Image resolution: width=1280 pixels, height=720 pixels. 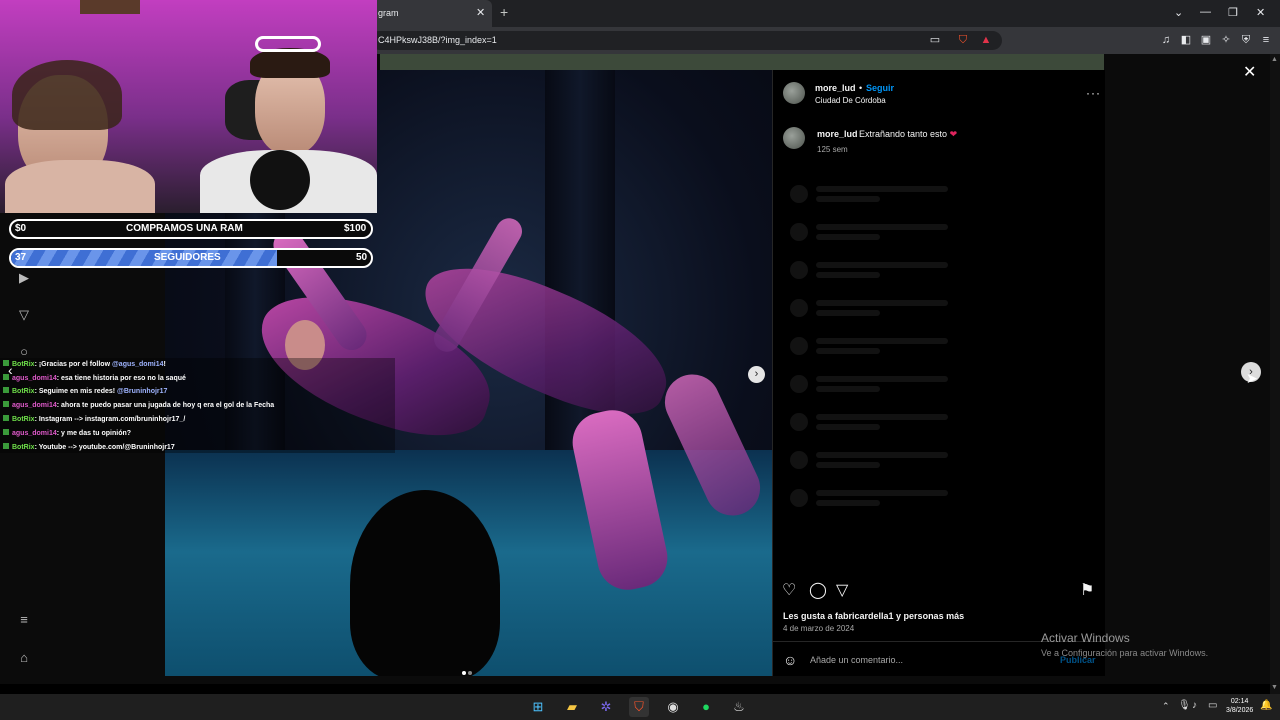 I want to click on clock-time: 02:14, so click(x=1239, y=701).